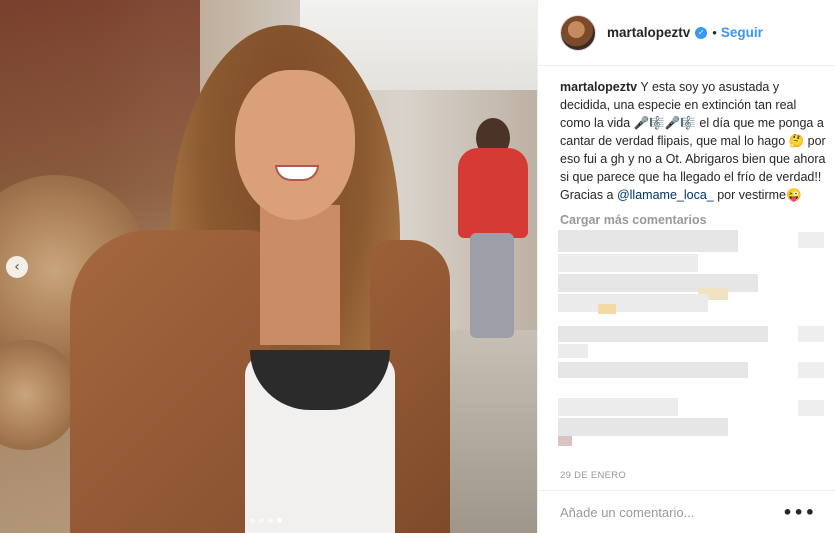 This screenshot has height=533, width=835. What do you see at coordinates (593, 475) in the screenshot?
I see `post-date: 29 DE ENERO` at bounding box center [593, 475].